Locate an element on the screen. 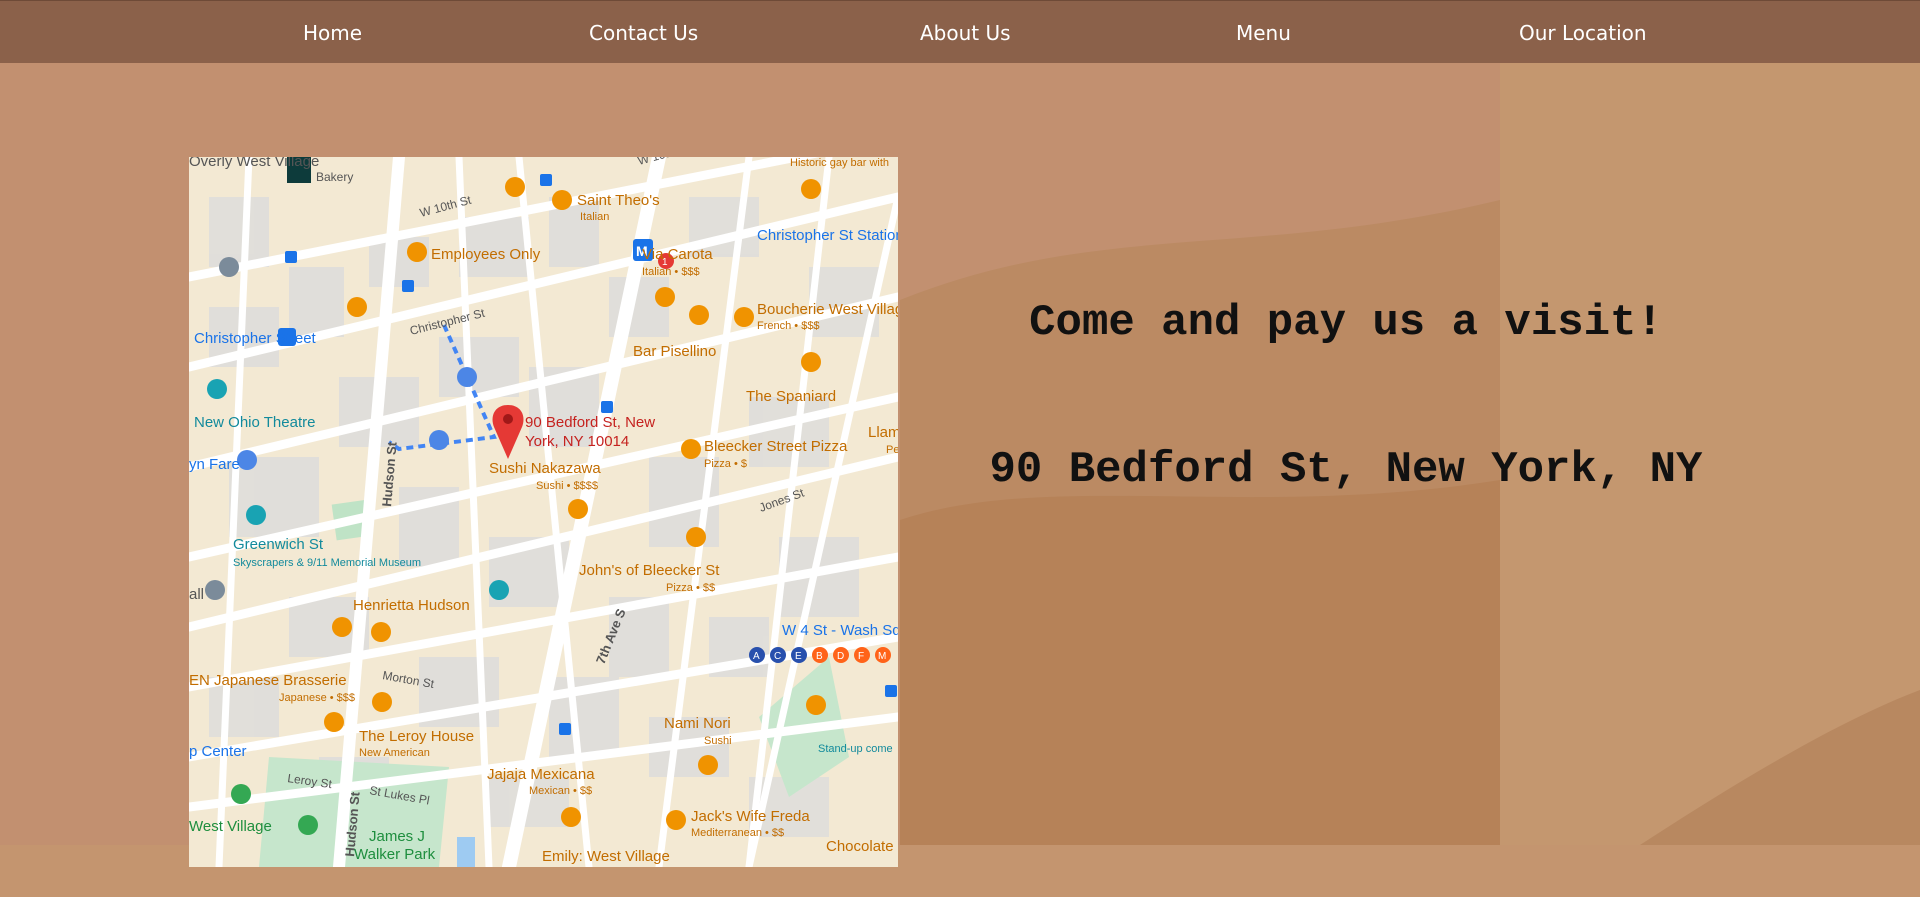 The width and height of the screenshot is (1920, 897). svg-text: Pe is located at coordinates (892, 450).